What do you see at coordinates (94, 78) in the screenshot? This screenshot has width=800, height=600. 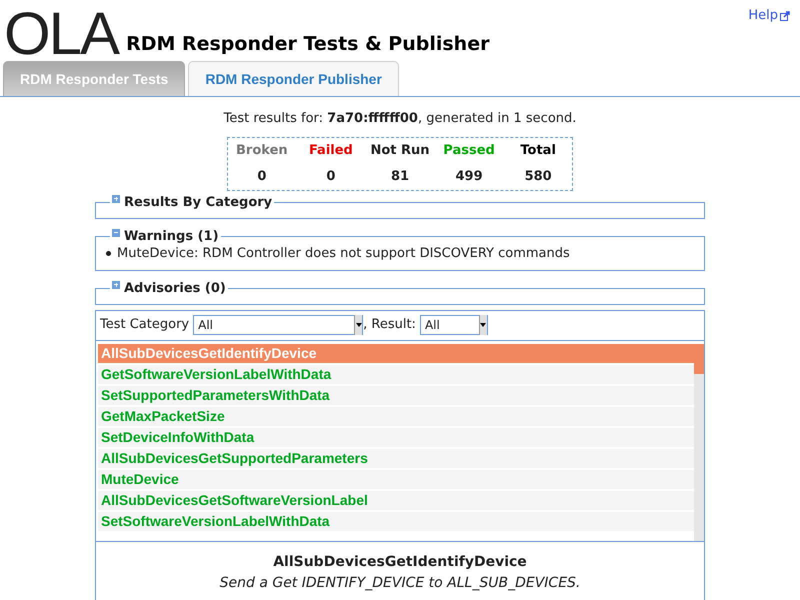 I see `tab: RDM Responder Tests` at bounding box center [94, 78].